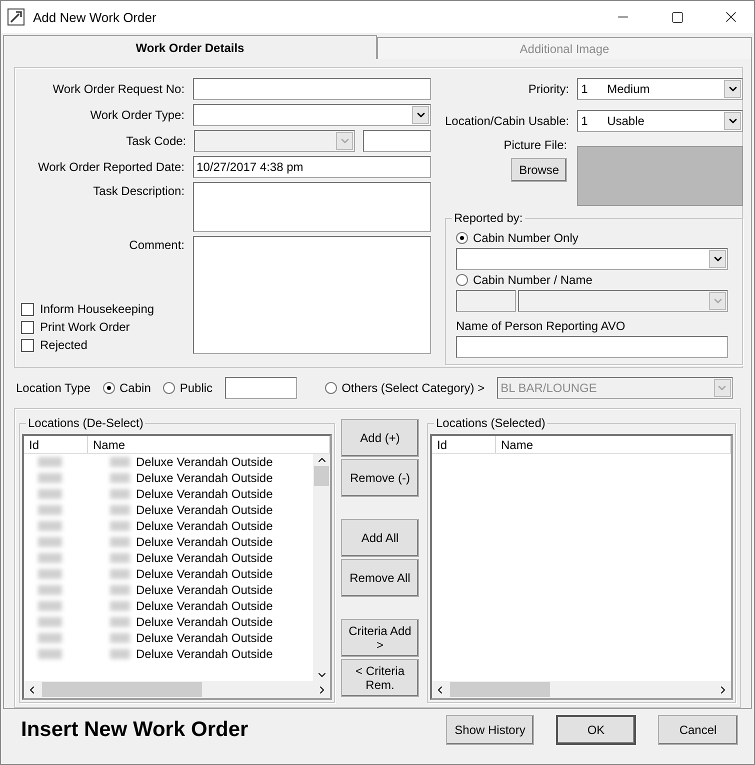 Image resolution: width=755 pixels, height=765 pixels. Describe the element at coordinates (491, 423) in the screenshot. I see `group-title: Locations (Selected)` at that location.